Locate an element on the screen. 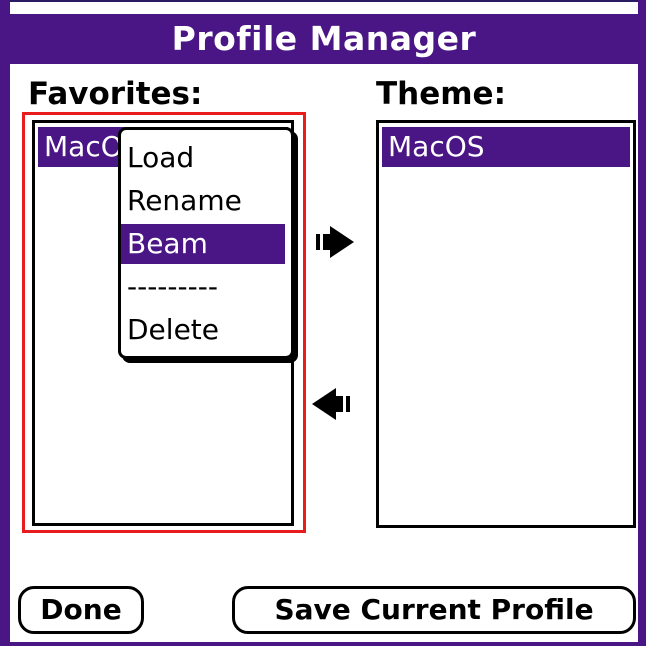 This screenshot has height=646, width=646. window-border-left is located at coordinates (5, 323).